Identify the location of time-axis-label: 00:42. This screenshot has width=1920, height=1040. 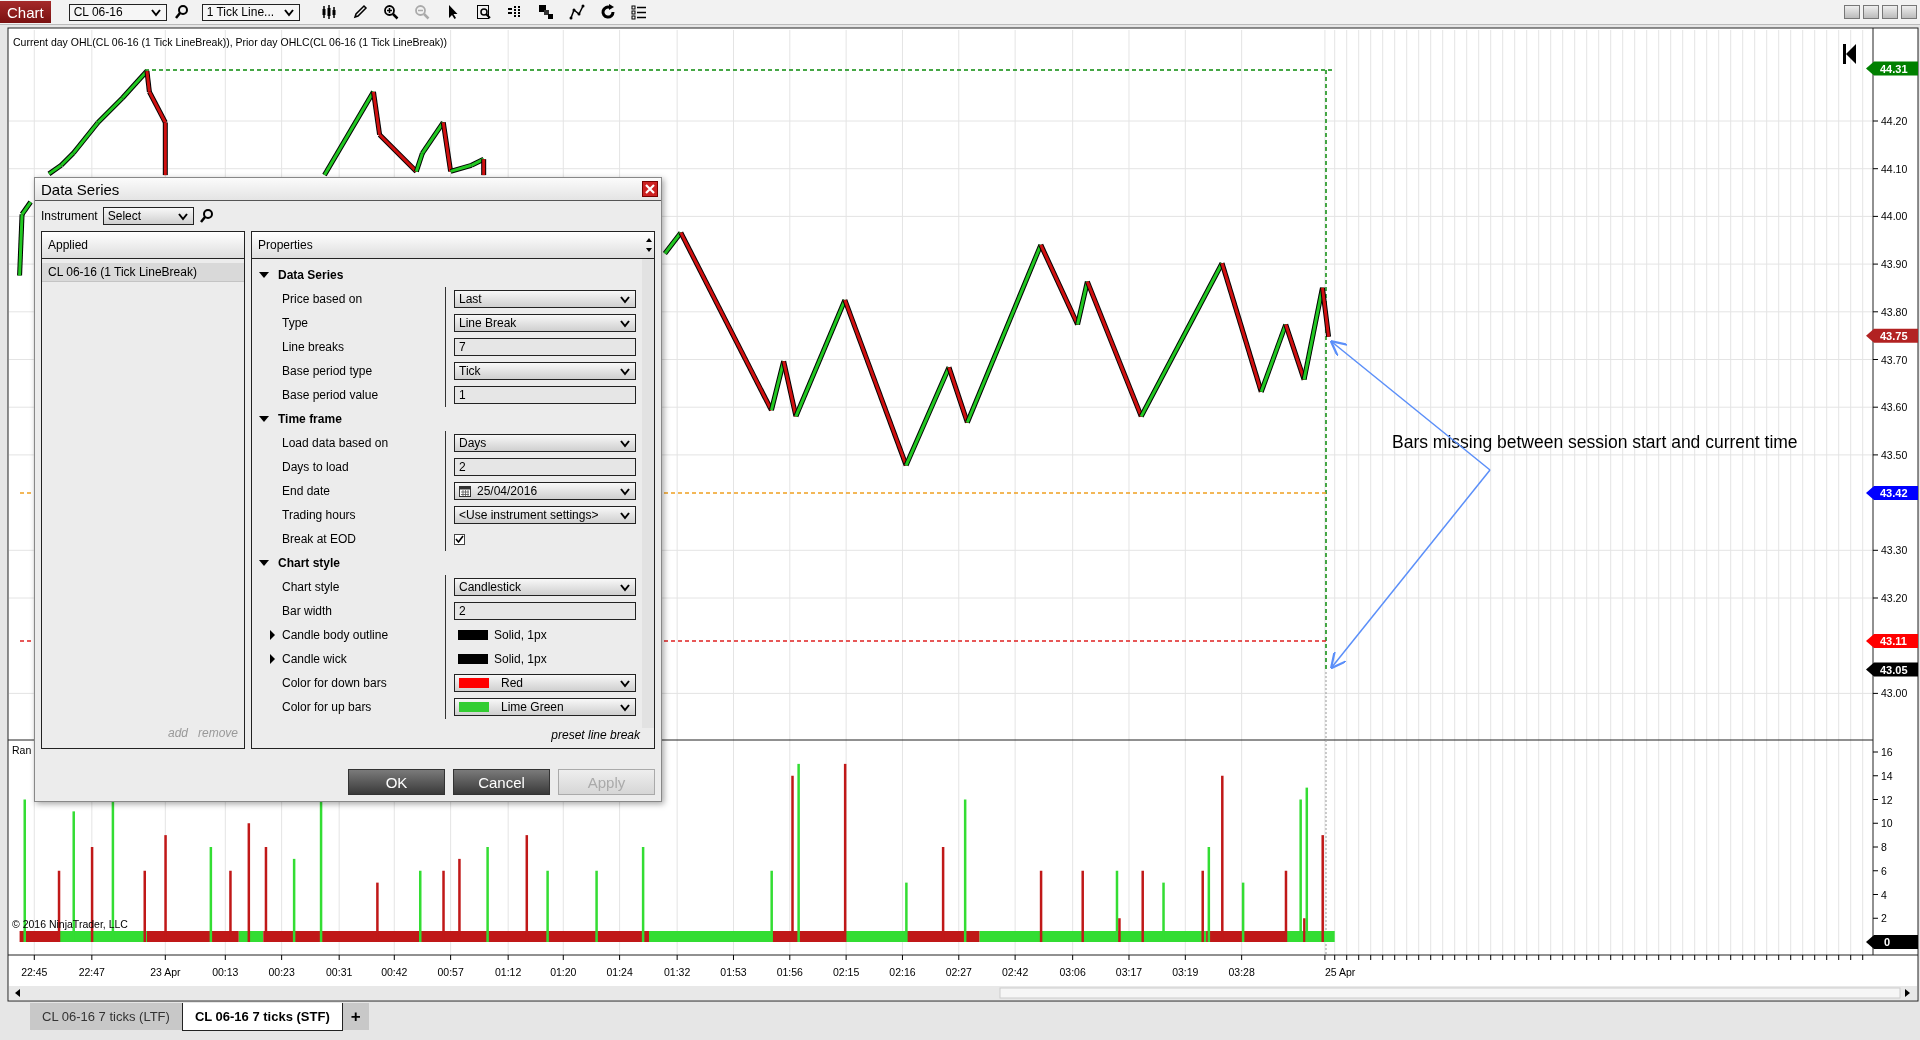
(394, 972).